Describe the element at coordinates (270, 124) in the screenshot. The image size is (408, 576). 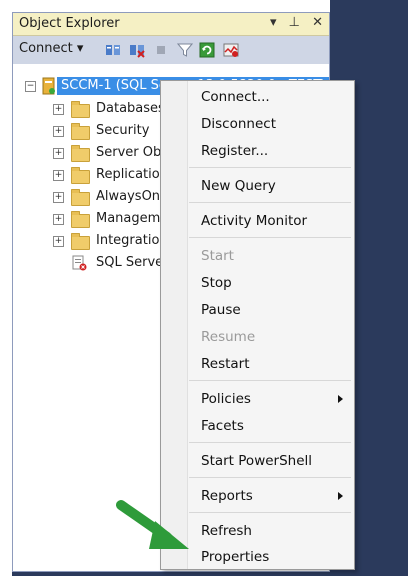
I see `menu-item-disconnect: Disconnect` at that location.